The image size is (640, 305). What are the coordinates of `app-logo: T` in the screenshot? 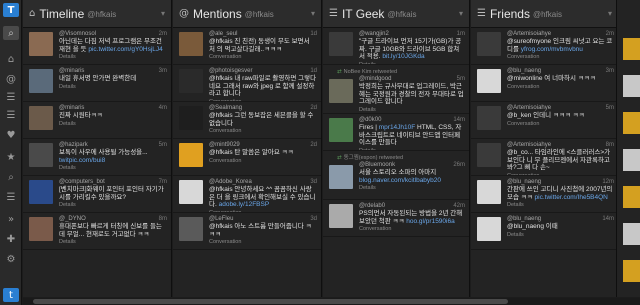 It's located at (11, 10).